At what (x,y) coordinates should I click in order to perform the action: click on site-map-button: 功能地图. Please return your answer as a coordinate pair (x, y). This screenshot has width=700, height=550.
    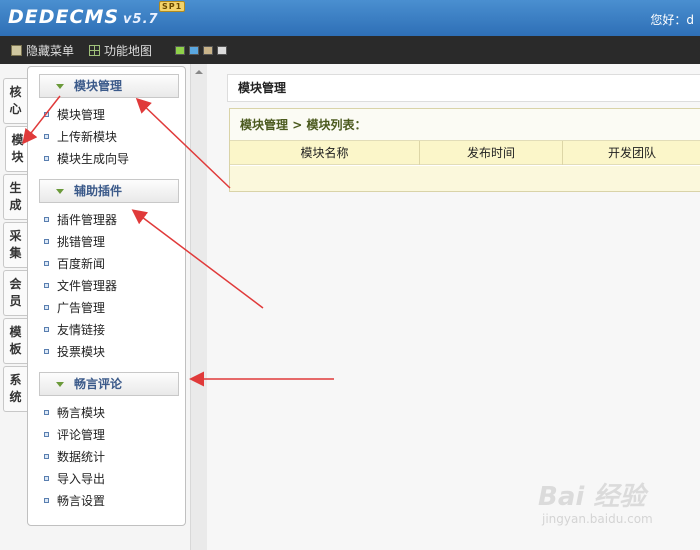
    Looking at the image, I should click on (120, 50).